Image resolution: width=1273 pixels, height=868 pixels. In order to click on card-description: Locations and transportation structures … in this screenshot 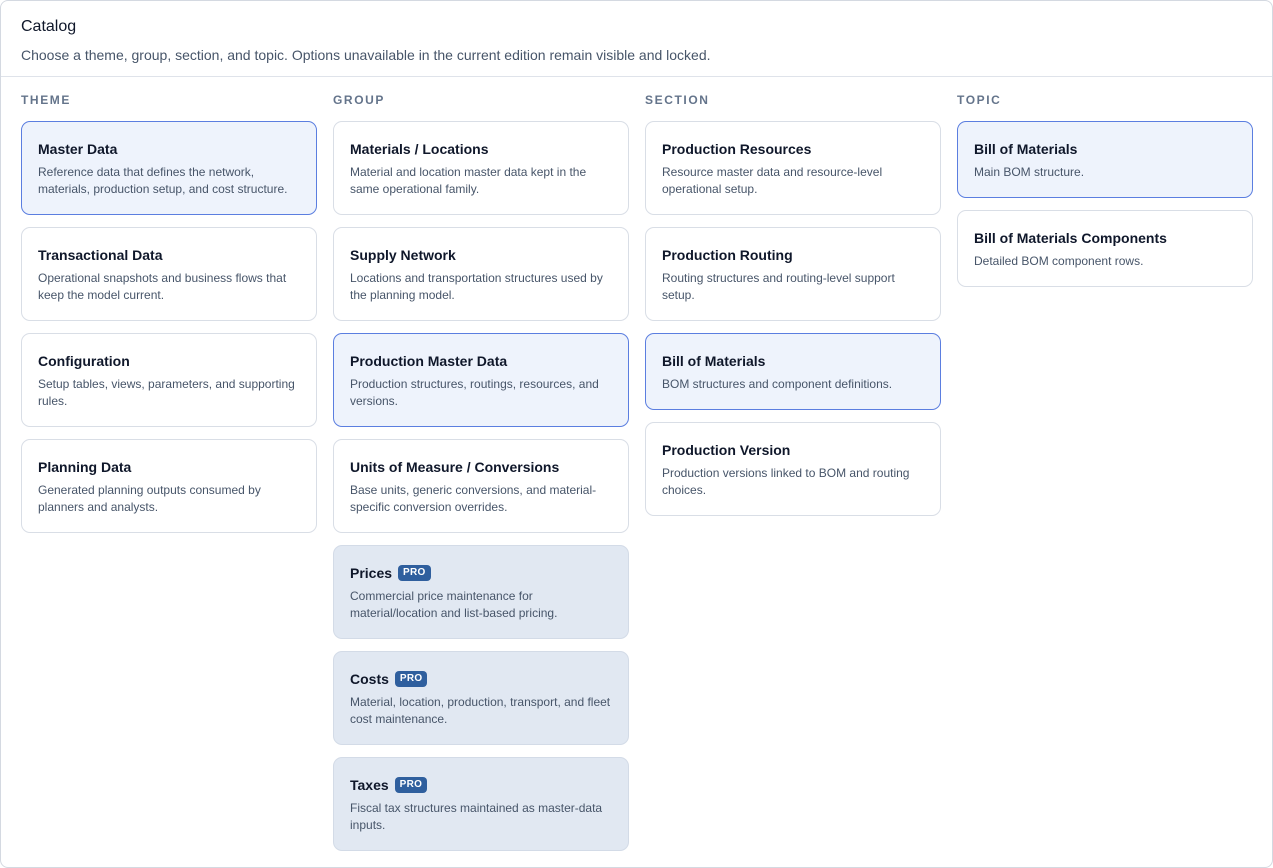, I will do `click(476, 286)`.